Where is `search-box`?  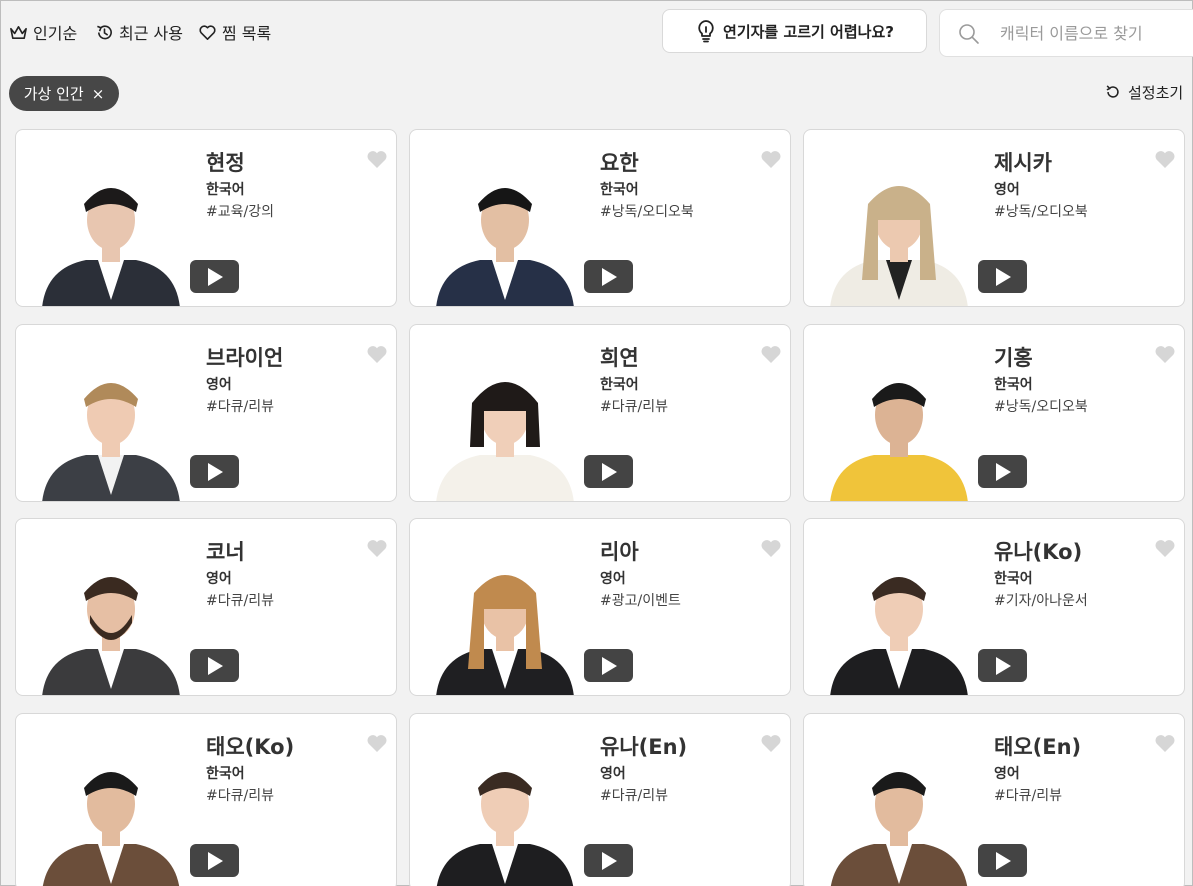
search-box is located at coordinates (1066, 33).